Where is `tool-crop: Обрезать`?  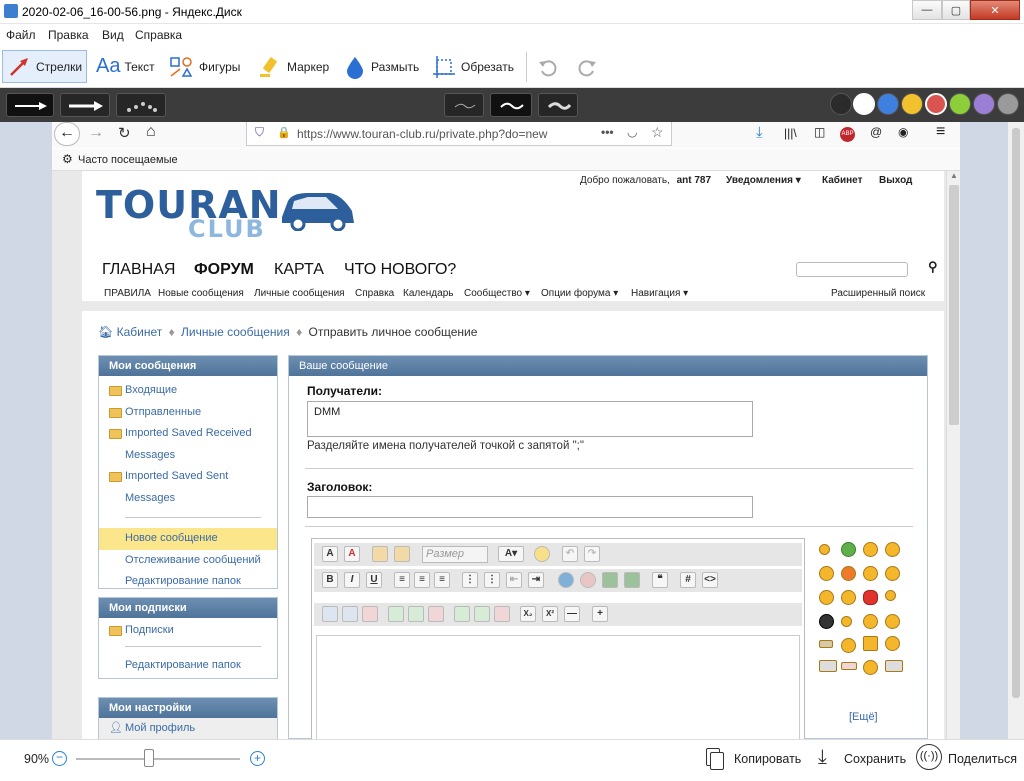 tool-crop: Обрезать is located at coordinates (473, 66).